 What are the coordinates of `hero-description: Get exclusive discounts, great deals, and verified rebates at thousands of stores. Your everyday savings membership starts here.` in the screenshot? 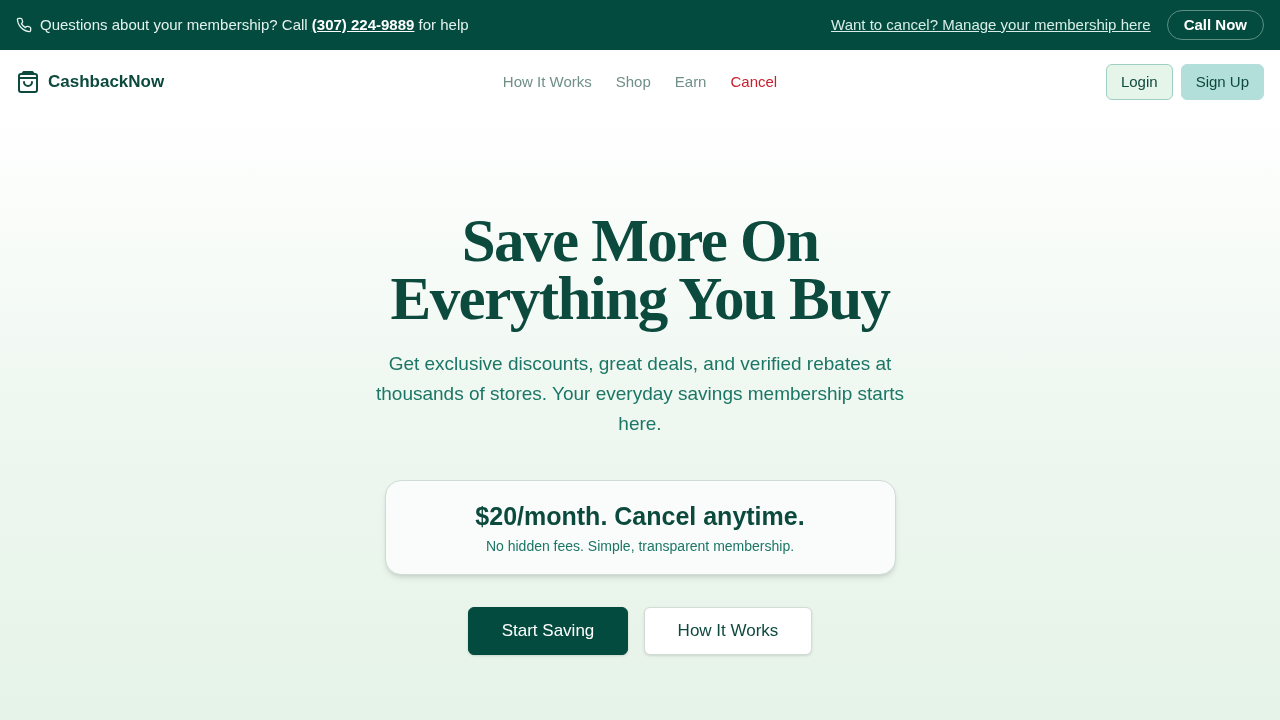 It's located at (640, 394).